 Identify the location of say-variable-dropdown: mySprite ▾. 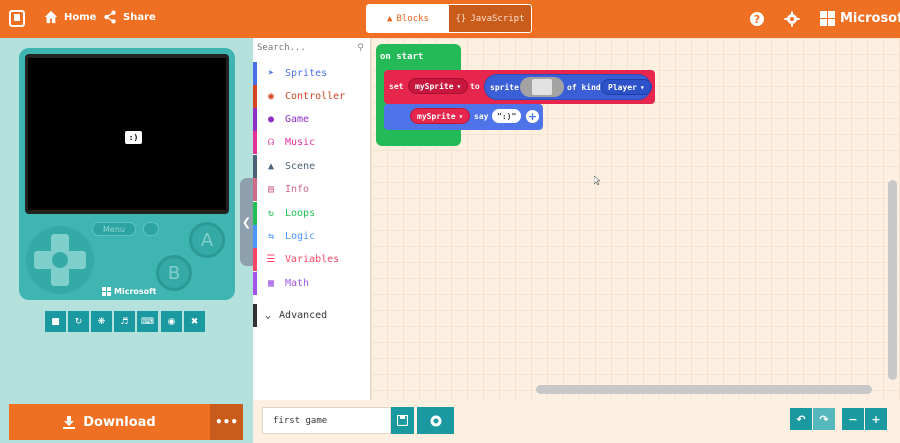
(440, 116).